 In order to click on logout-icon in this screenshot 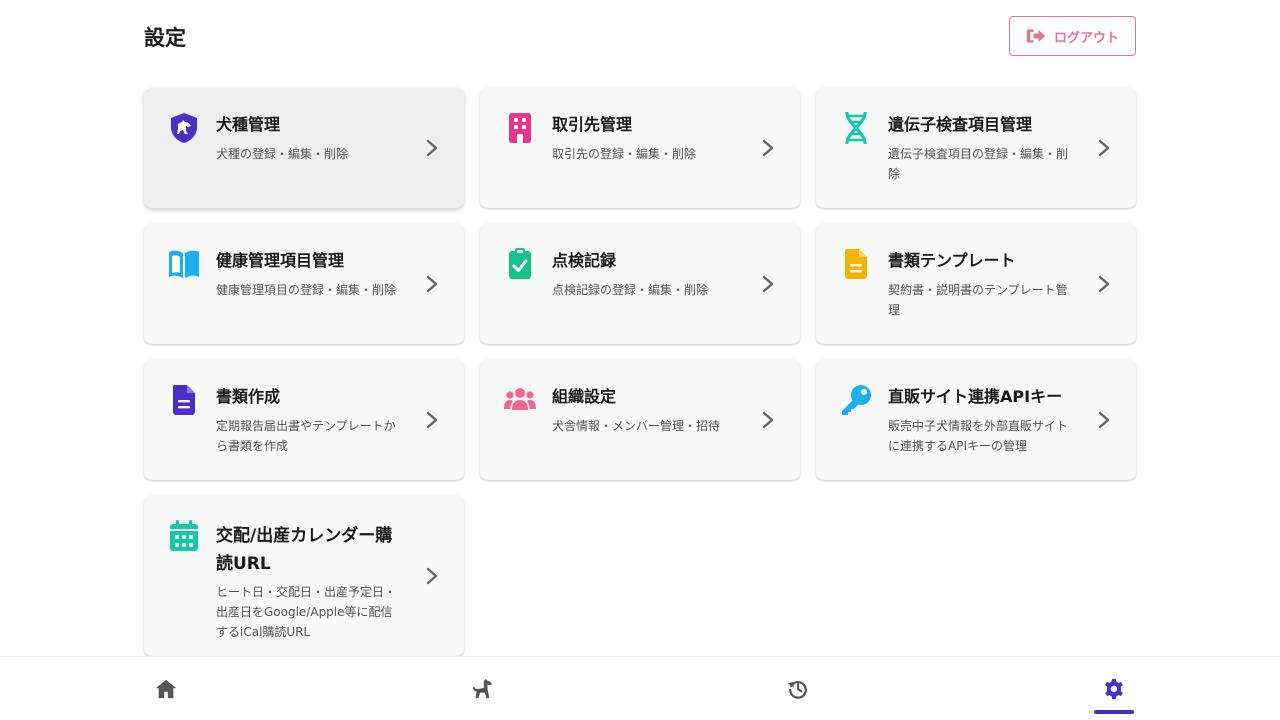, I will do `click(1036, 36)`.